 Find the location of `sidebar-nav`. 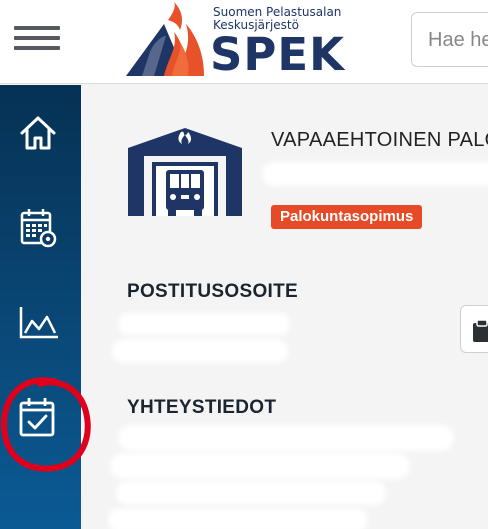

sidebar-nav is located at coordinates (40, 307).